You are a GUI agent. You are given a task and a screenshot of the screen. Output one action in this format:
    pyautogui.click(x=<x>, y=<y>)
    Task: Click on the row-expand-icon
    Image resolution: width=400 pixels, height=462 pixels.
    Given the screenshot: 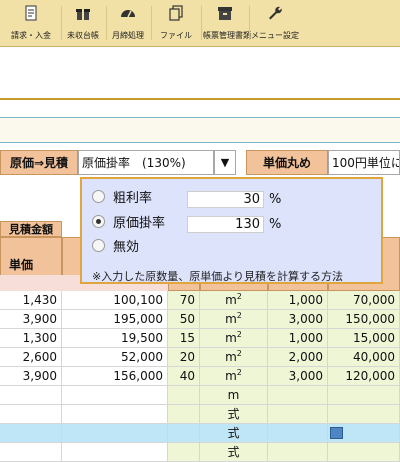 What is the action you would take?
    pyautogui.click(x=336, y=433)
    